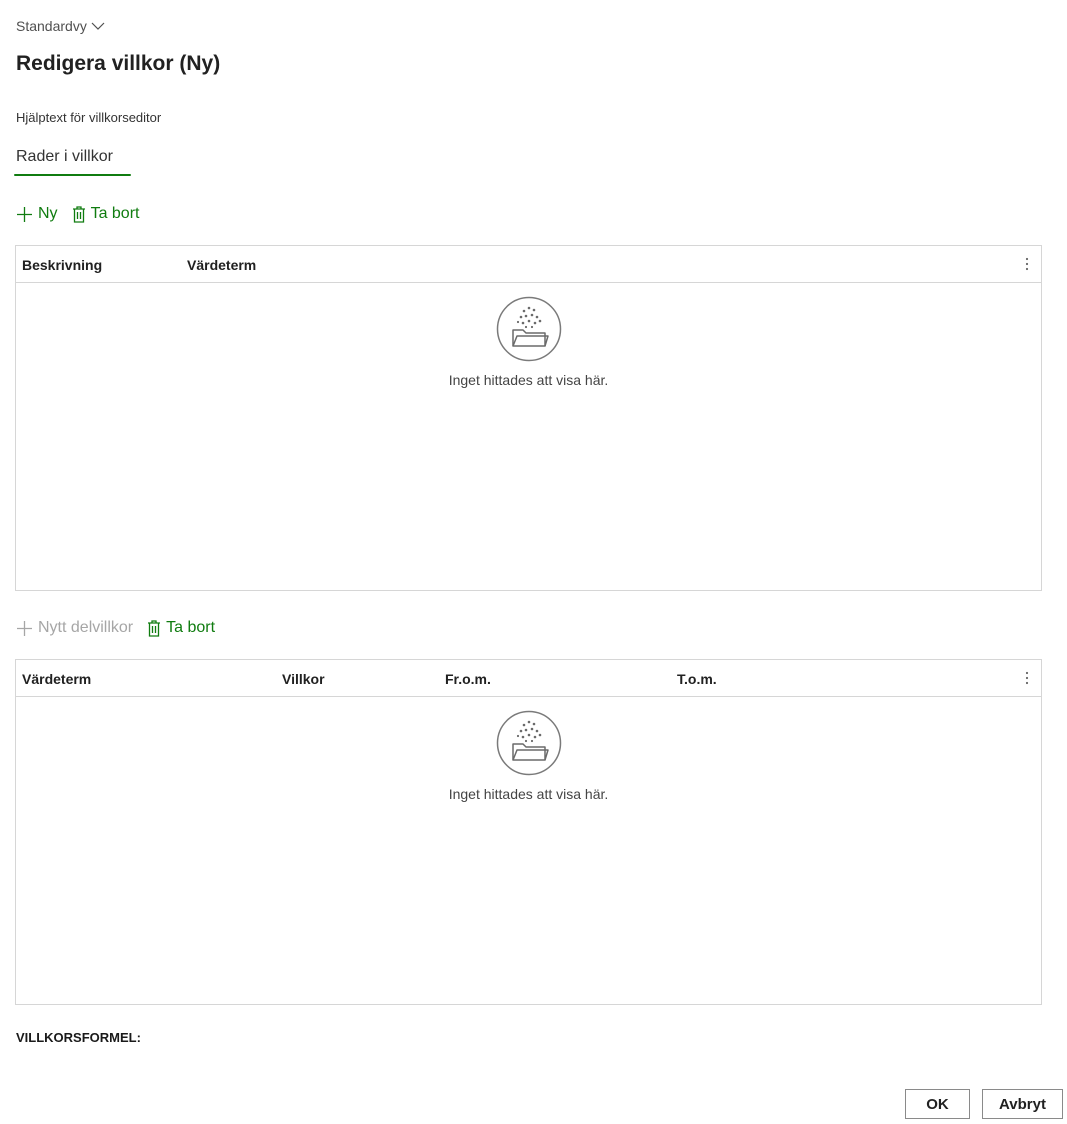  I want to click on rows-empty-text: Inget hittades att visa här., so click(528, 380).